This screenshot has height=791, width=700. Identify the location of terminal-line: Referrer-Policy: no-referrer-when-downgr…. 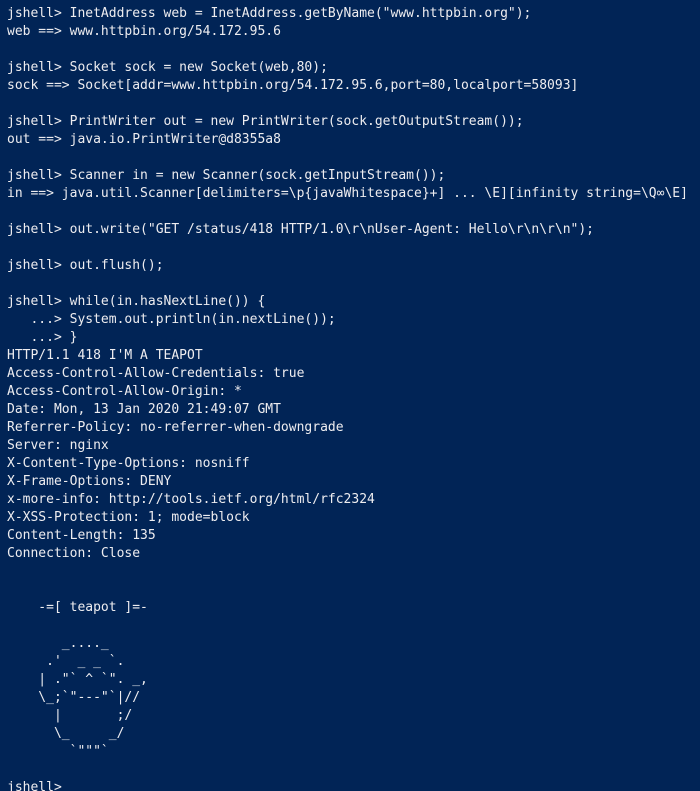
(175, 427).